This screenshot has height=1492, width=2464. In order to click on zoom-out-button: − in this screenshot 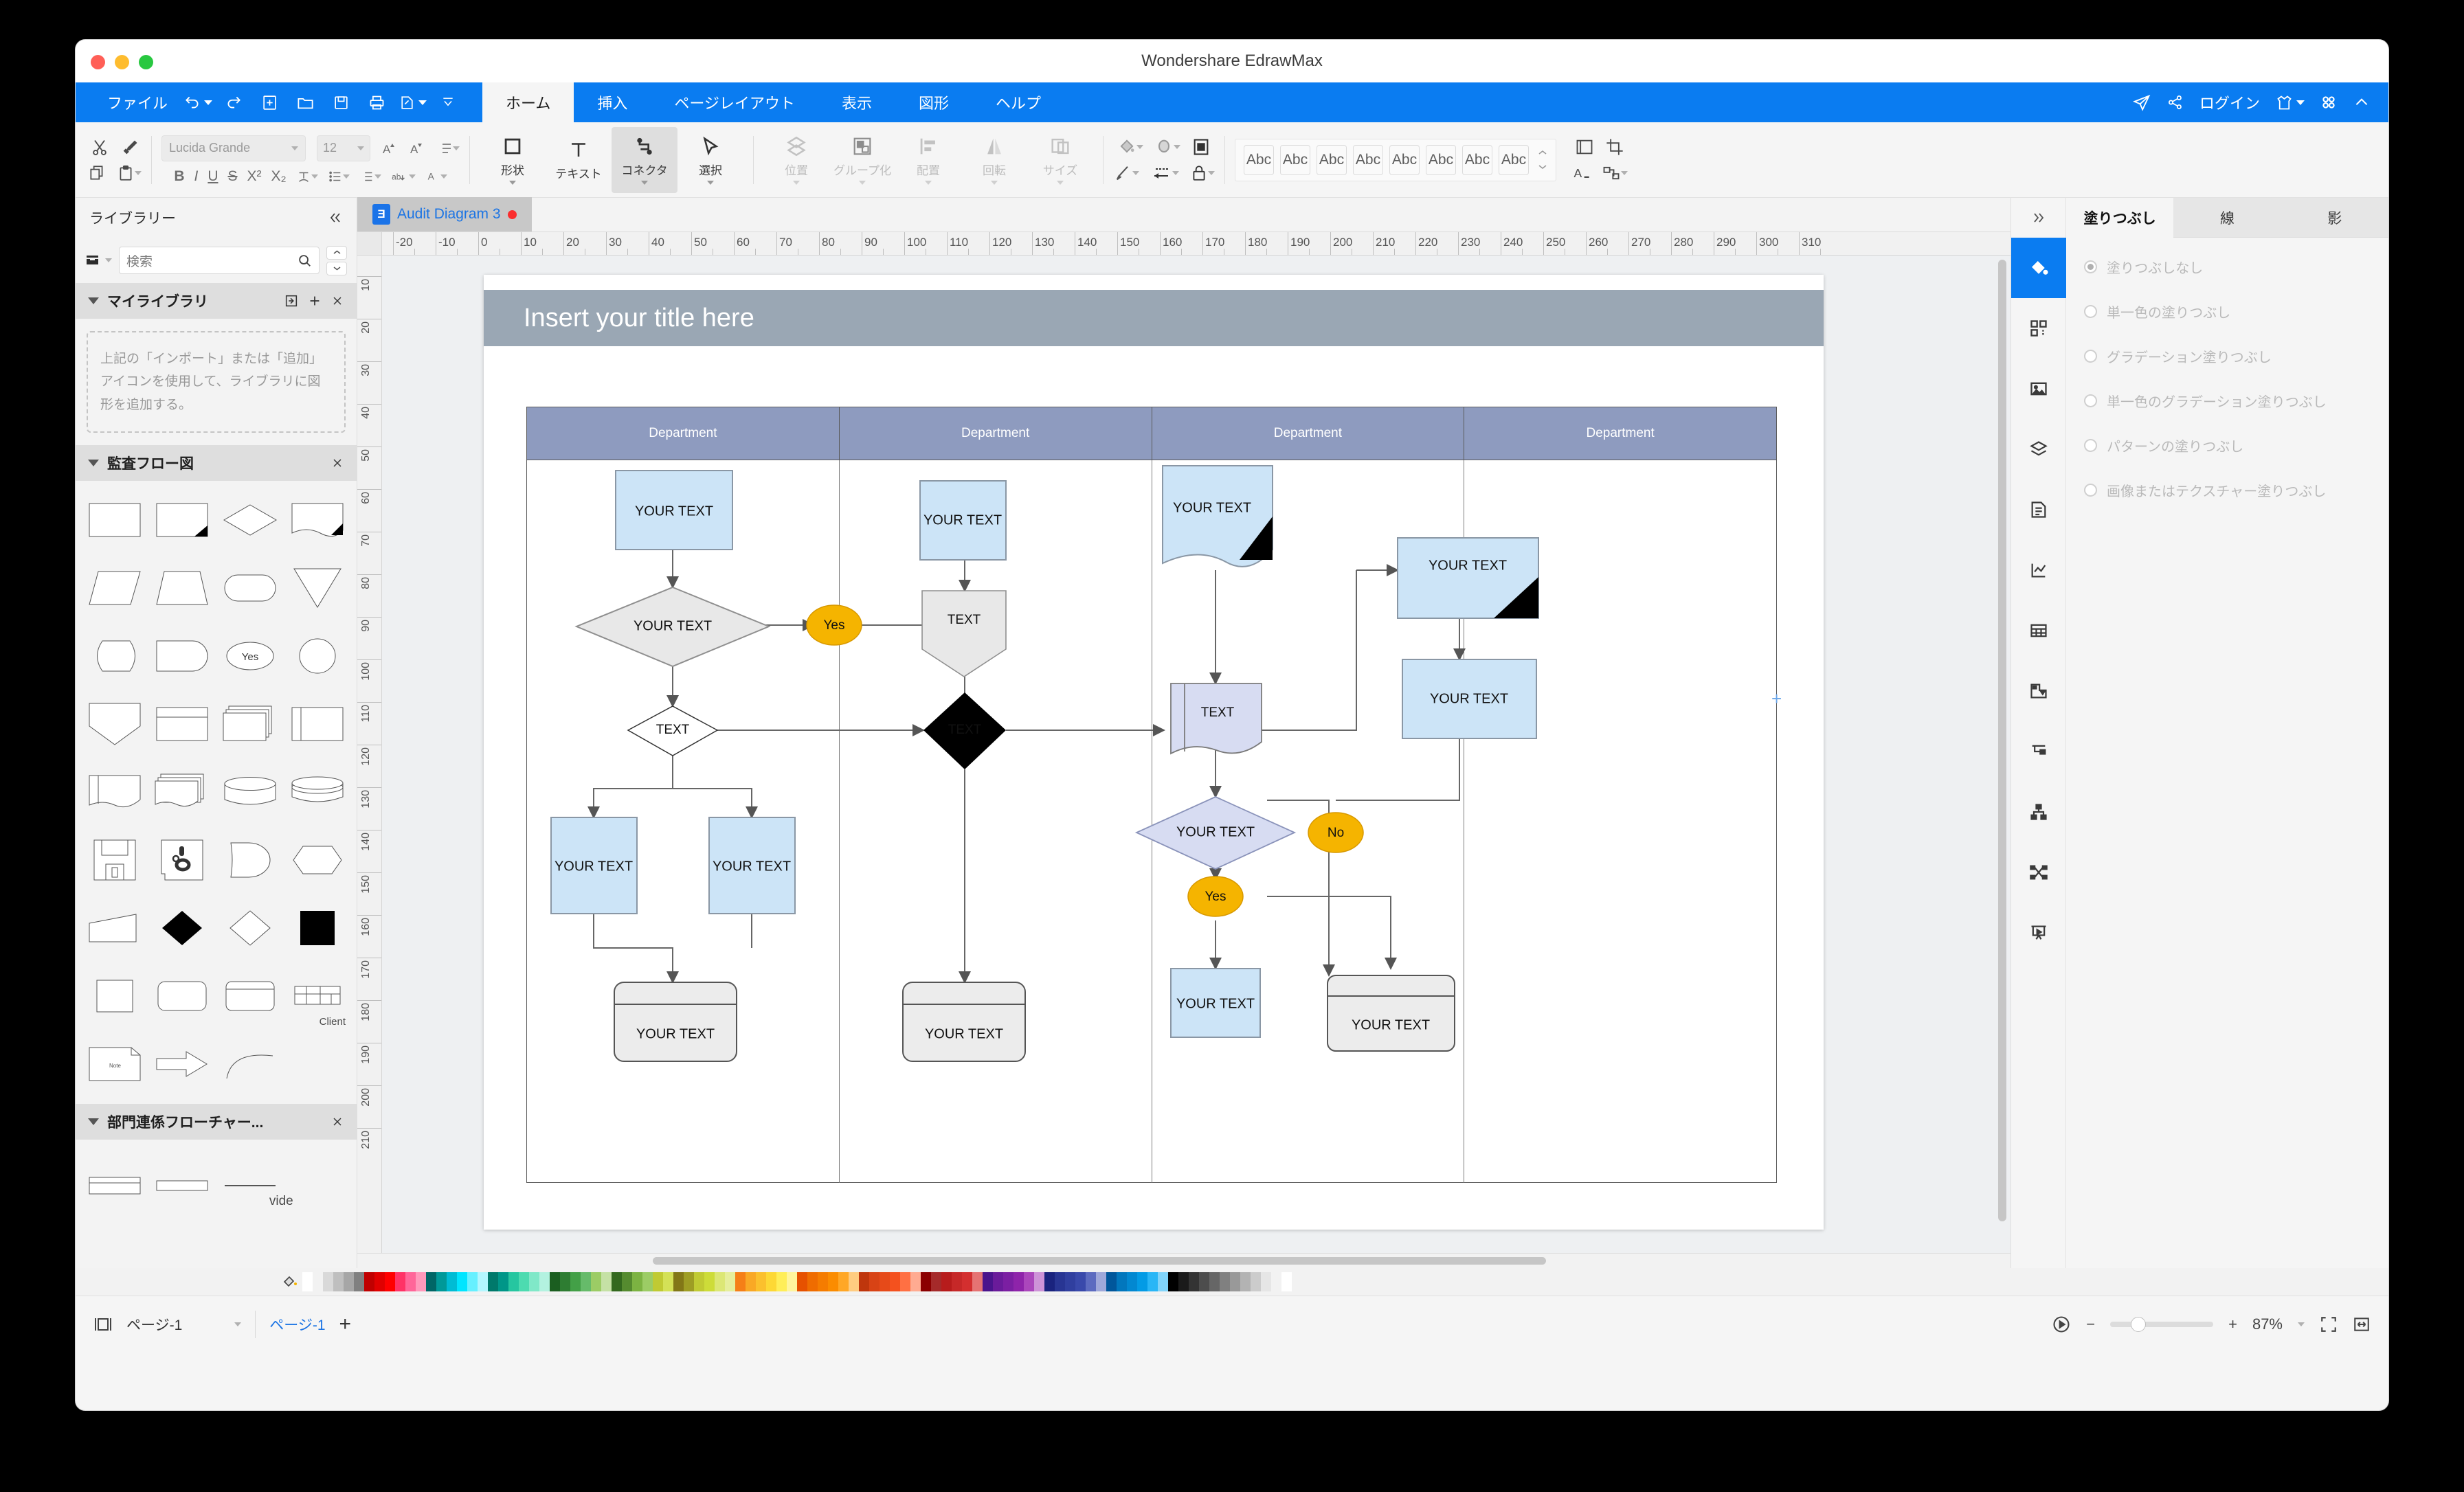, I will do `click(2090, 1324)`.